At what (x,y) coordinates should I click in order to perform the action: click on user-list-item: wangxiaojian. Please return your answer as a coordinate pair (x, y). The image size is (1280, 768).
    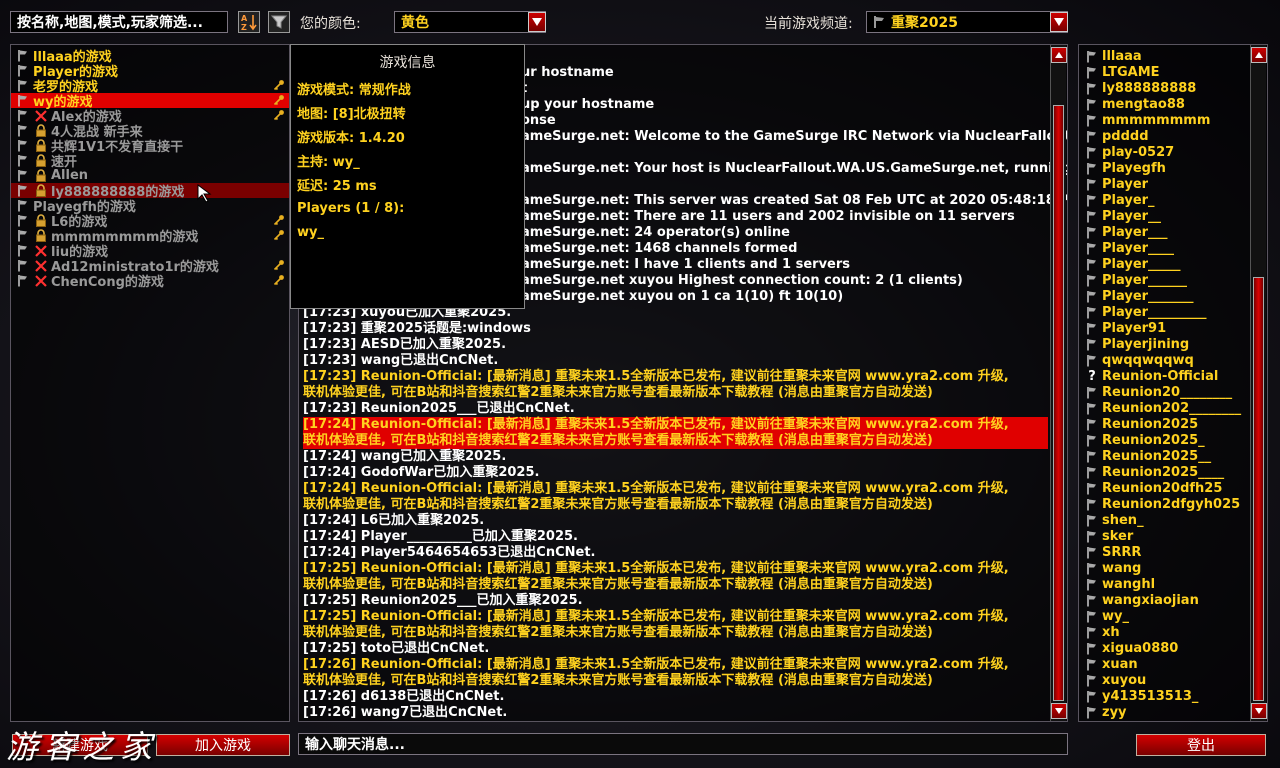
    Looking at the image, I should click on (1165, 600).